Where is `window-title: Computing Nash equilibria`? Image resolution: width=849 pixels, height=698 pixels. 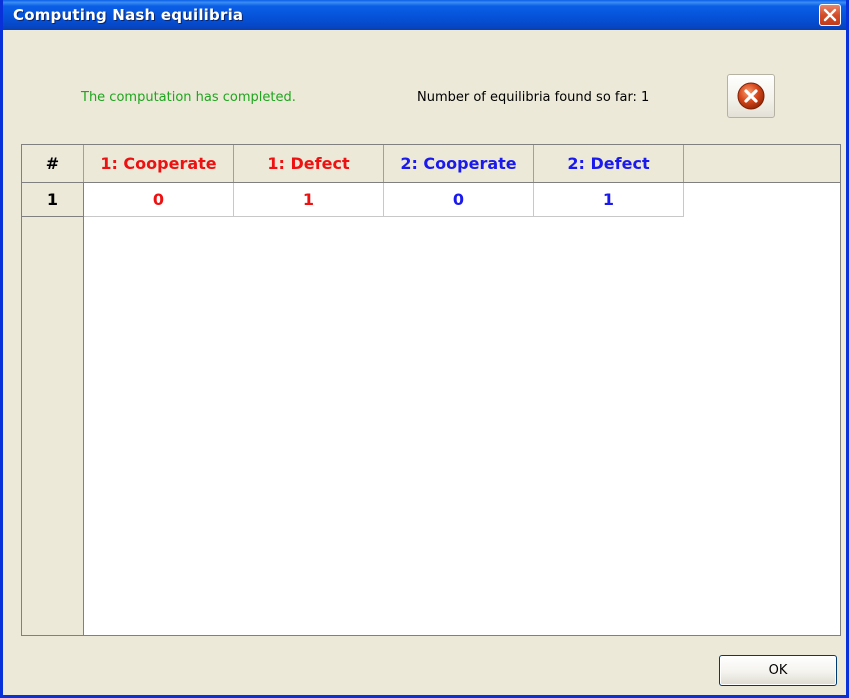
window-title: Computing Nash equilibria is located at coordinates (128, 15).